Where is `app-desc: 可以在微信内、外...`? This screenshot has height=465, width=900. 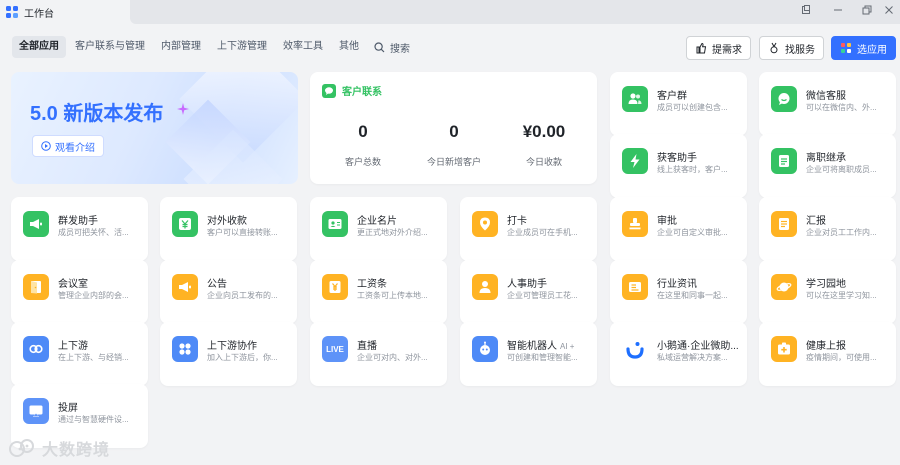 app-desc: 可以在微信内、外... is located at coordinates (841, 107).